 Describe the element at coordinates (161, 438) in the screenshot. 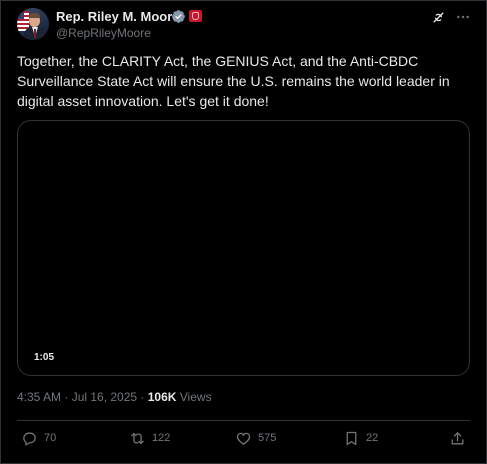

I see `repost-count: 122` at that location.